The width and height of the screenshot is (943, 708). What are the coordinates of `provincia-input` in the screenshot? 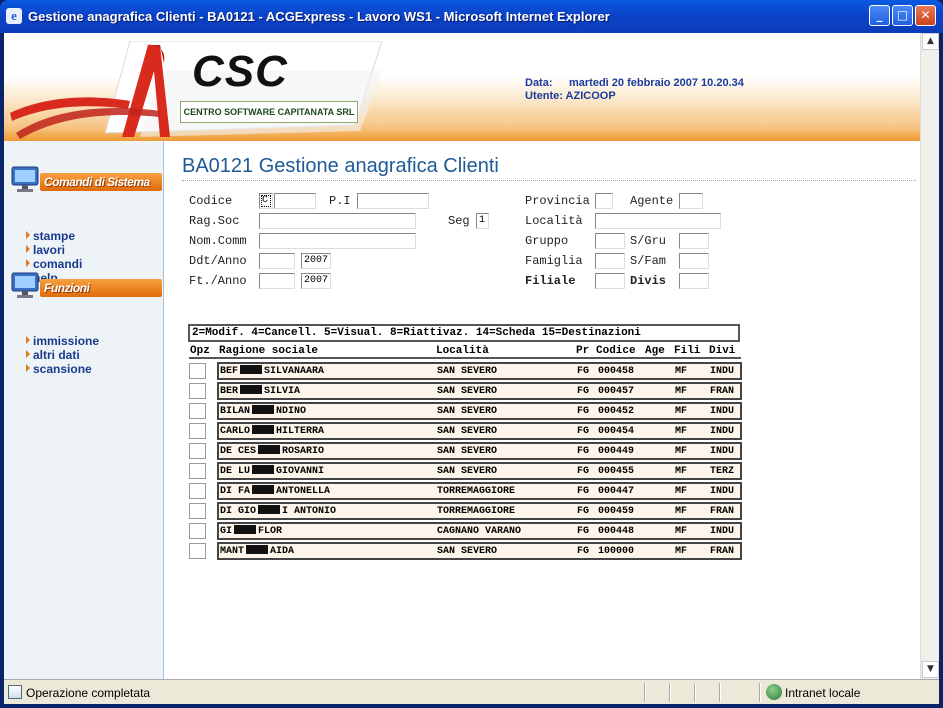 It's located at (604, 201).